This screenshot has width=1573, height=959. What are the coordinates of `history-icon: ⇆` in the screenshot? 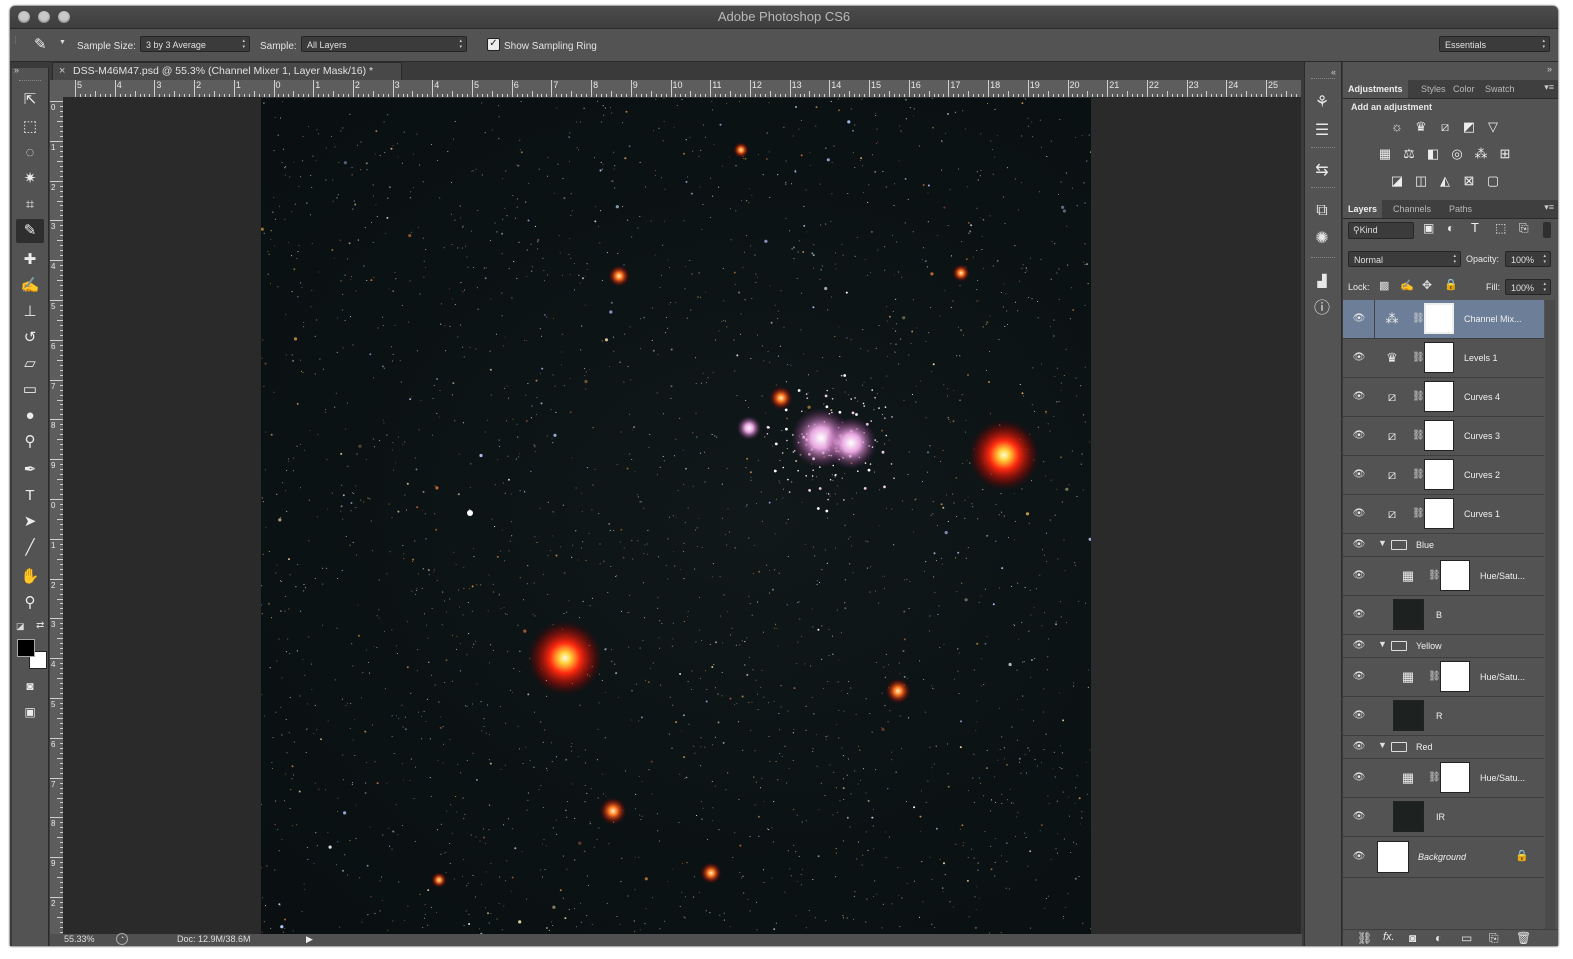 It's located at (1322, 171).